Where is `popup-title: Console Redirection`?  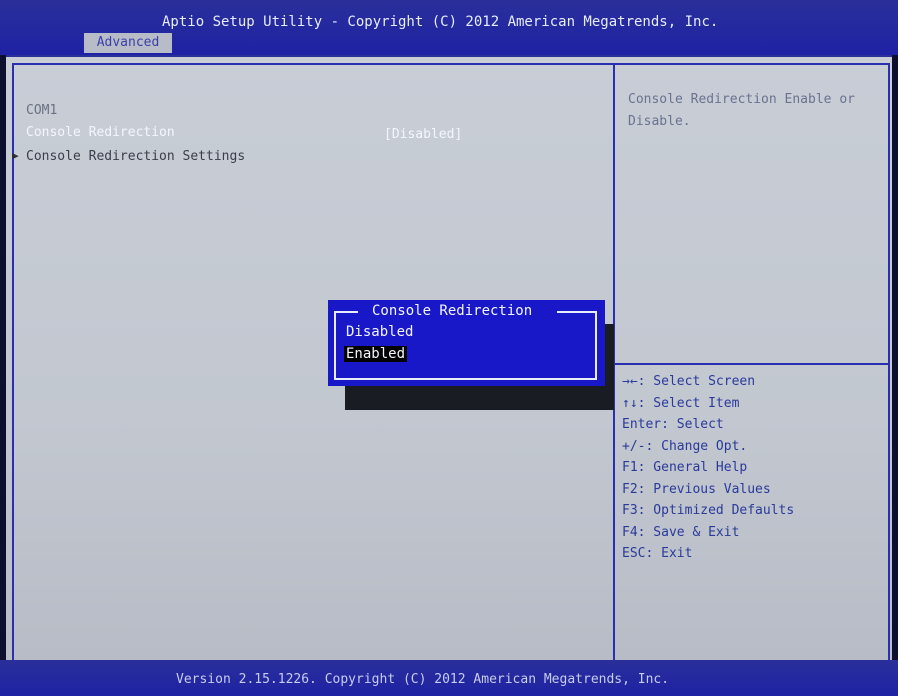
popup-title: Console Redirection is located at coordinates (452, 311).